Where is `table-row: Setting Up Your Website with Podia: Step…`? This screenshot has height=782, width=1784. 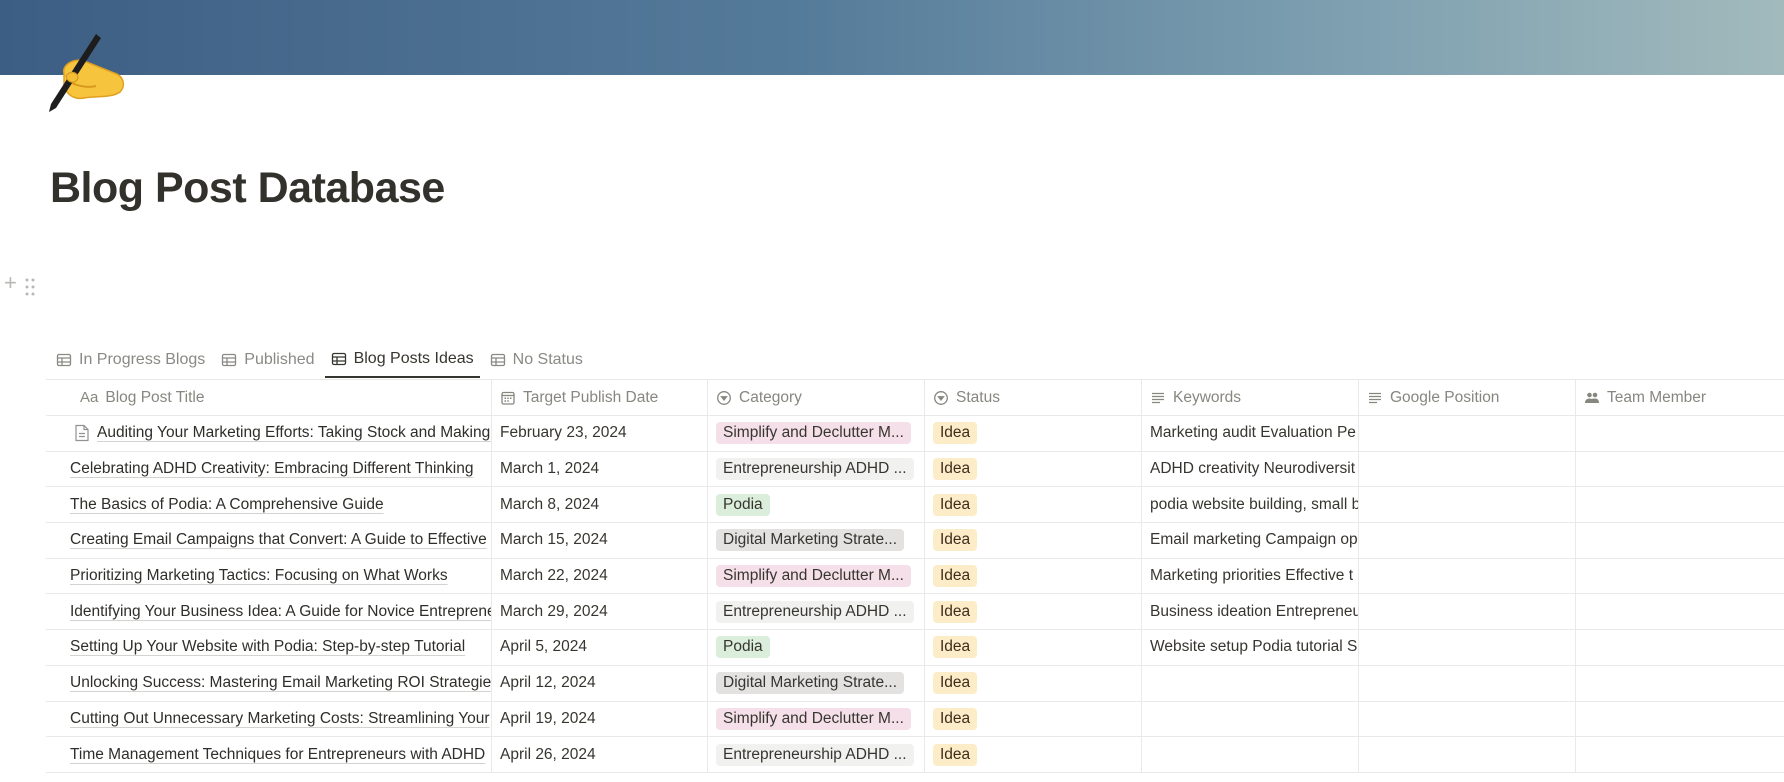 table-row: Setting Up Your Website with Podia: Step… is located at coordinates (915, 648).